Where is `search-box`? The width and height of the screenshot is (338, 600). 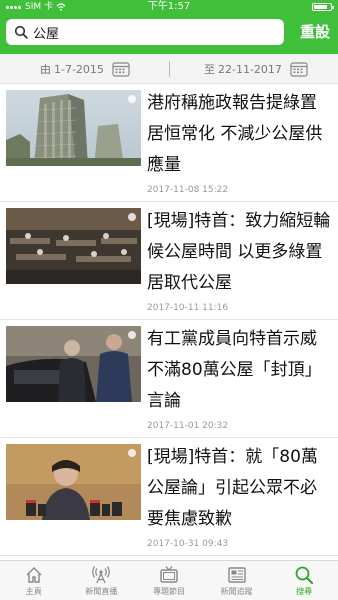 search-box is located at coordinates (145, 32).